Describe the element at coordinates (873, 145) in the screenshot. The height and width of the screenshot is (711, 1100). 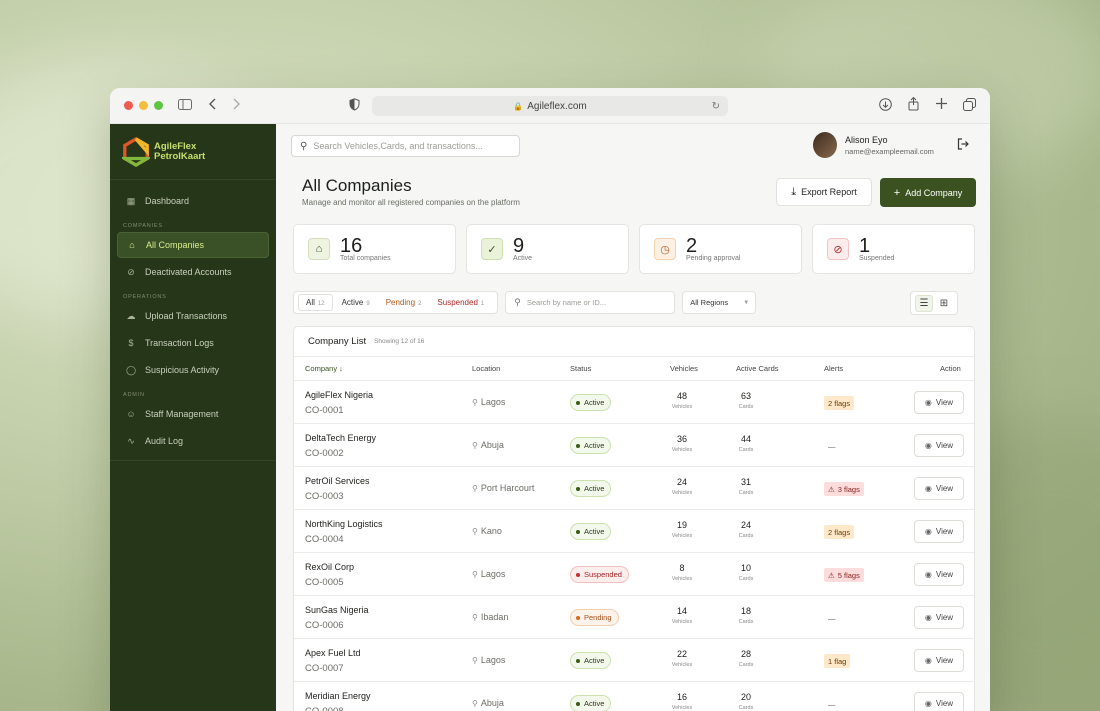
I see `user-profile: Alison Eyo name@exampleemail.com` at that location.